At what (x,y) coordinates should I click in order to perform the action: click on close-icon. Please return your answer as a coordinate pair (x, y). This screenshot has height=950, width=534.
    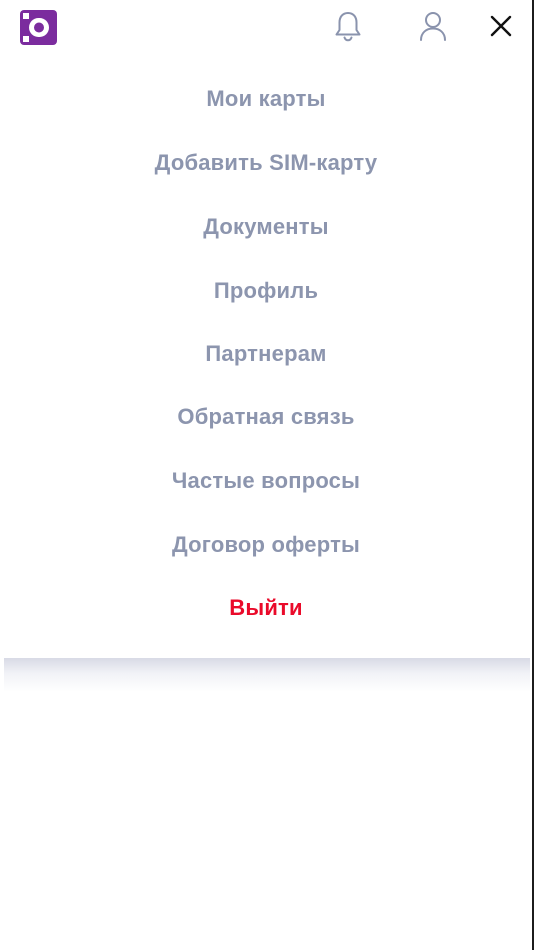
    Looking at the image, I should click on (501, 28).